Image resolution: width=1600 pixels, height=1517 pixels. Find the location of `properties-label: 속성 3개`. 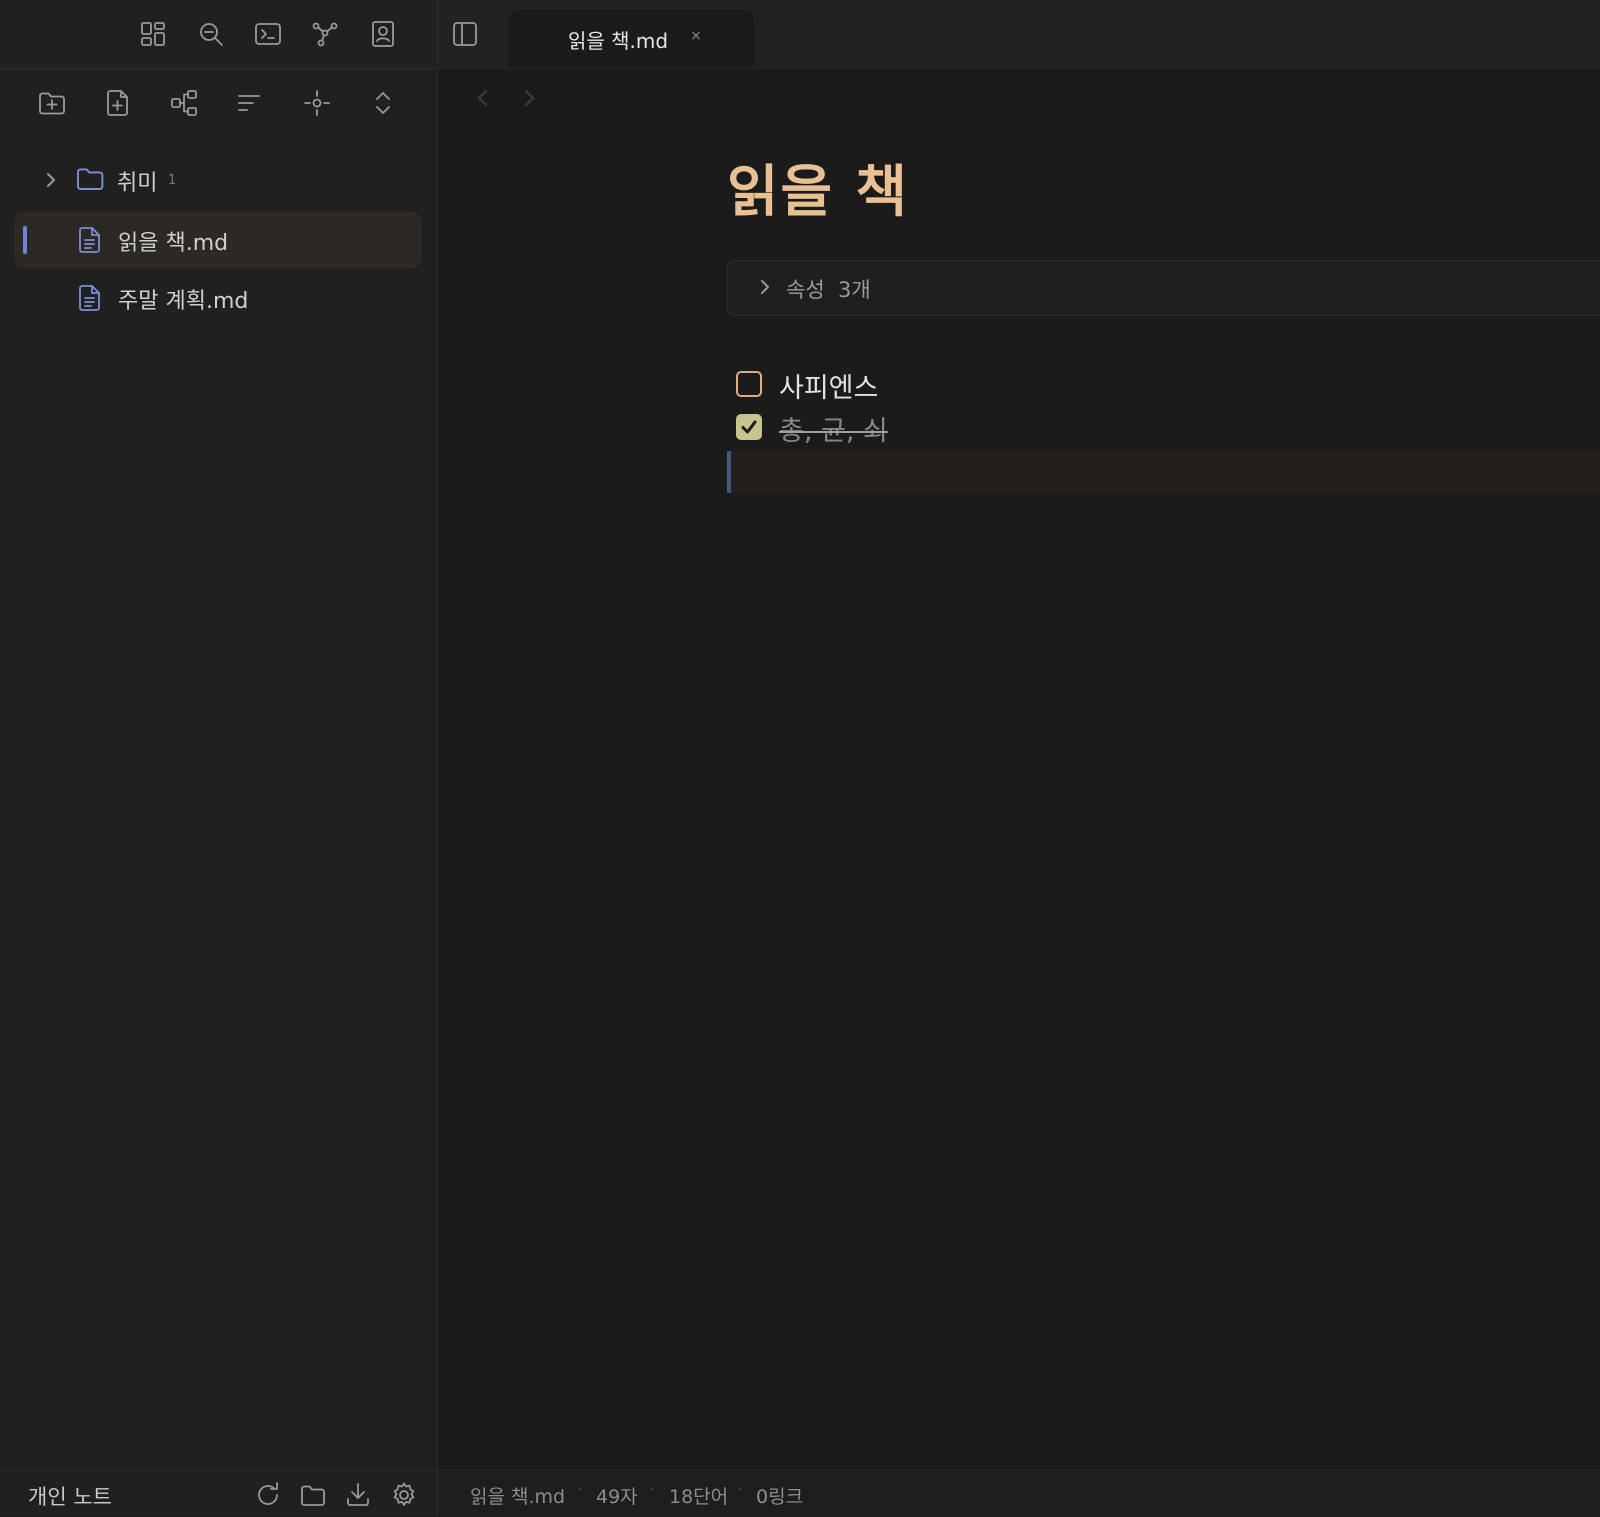

properties-label: 속성 3개 is located at coordinates (828, 290).